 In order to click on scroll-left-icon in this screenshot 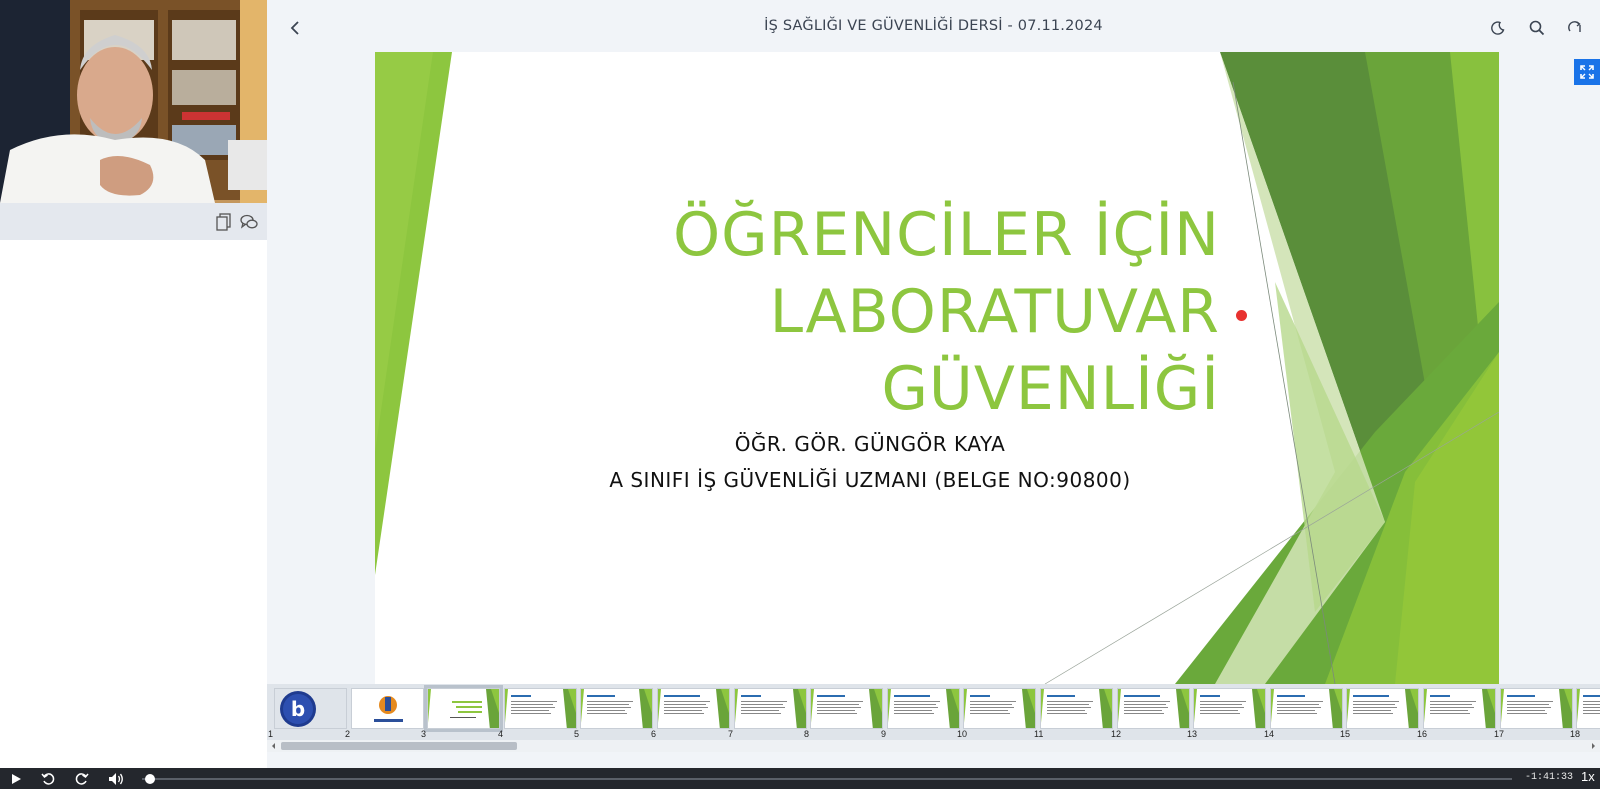, I will do `click(274, 746)`.